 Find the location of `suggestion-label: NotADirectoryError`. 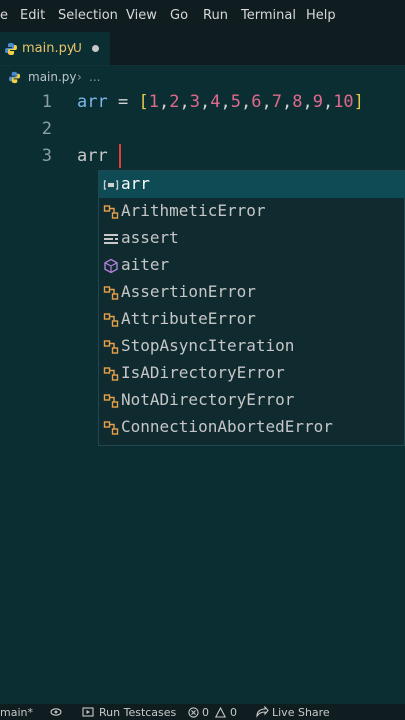

suggestion-label: NotADirectoryError is located at coordinates (208, 399).